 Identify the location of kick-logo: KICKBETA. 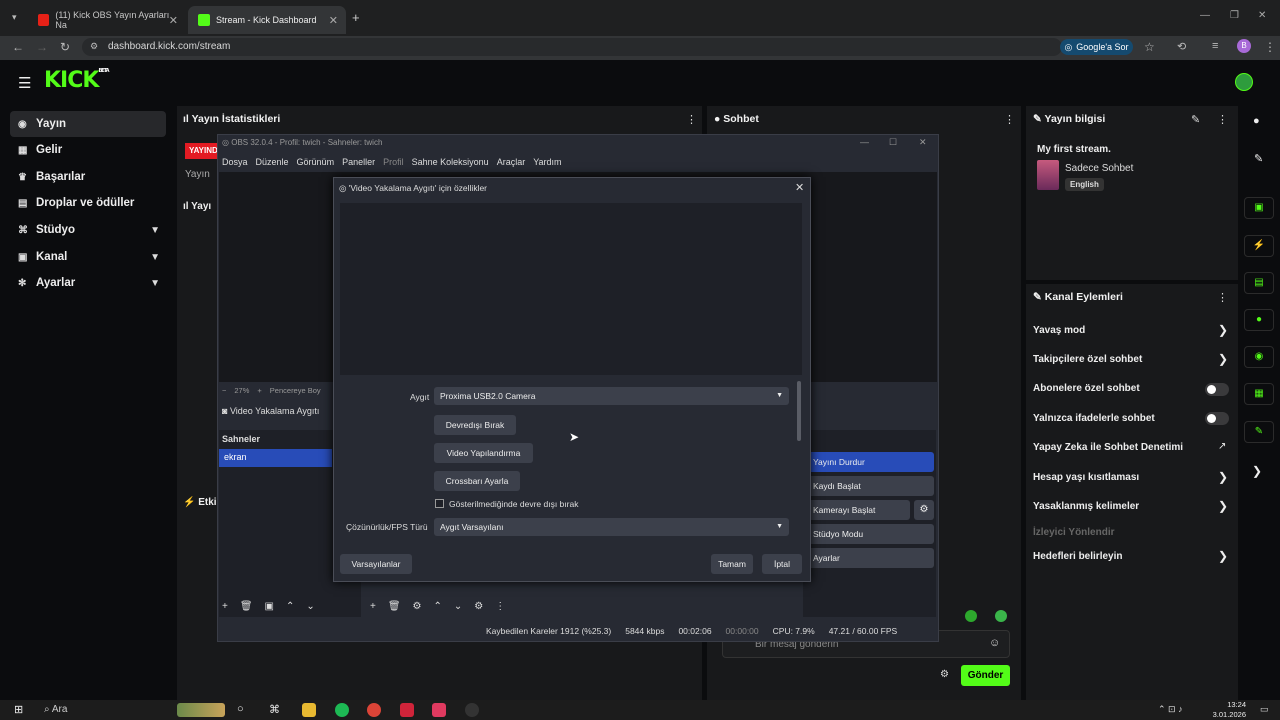
(77, 80).